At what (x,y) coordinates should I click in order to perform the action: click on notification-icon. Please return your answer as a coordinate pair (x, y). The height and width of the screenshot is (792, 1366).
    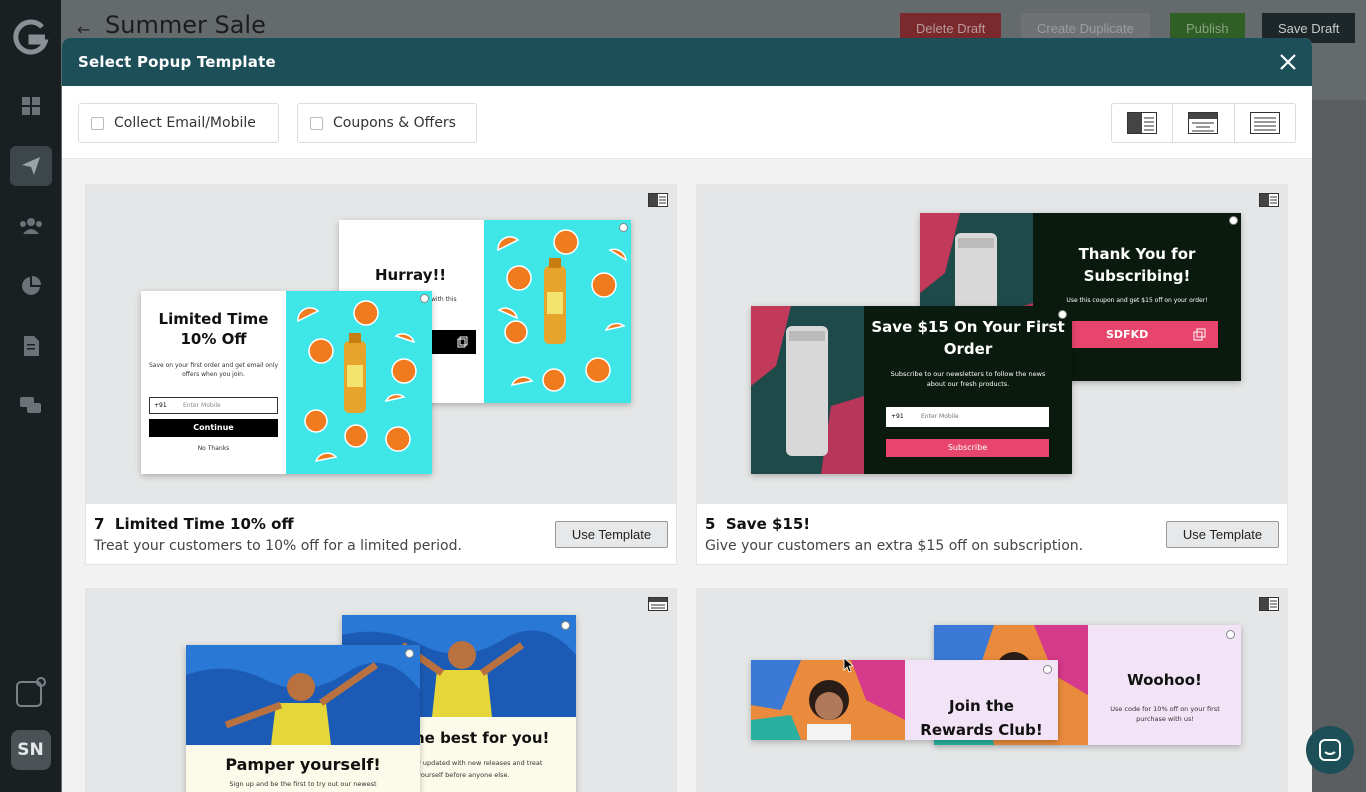
    Looking at the image, I should click on (31, 694).